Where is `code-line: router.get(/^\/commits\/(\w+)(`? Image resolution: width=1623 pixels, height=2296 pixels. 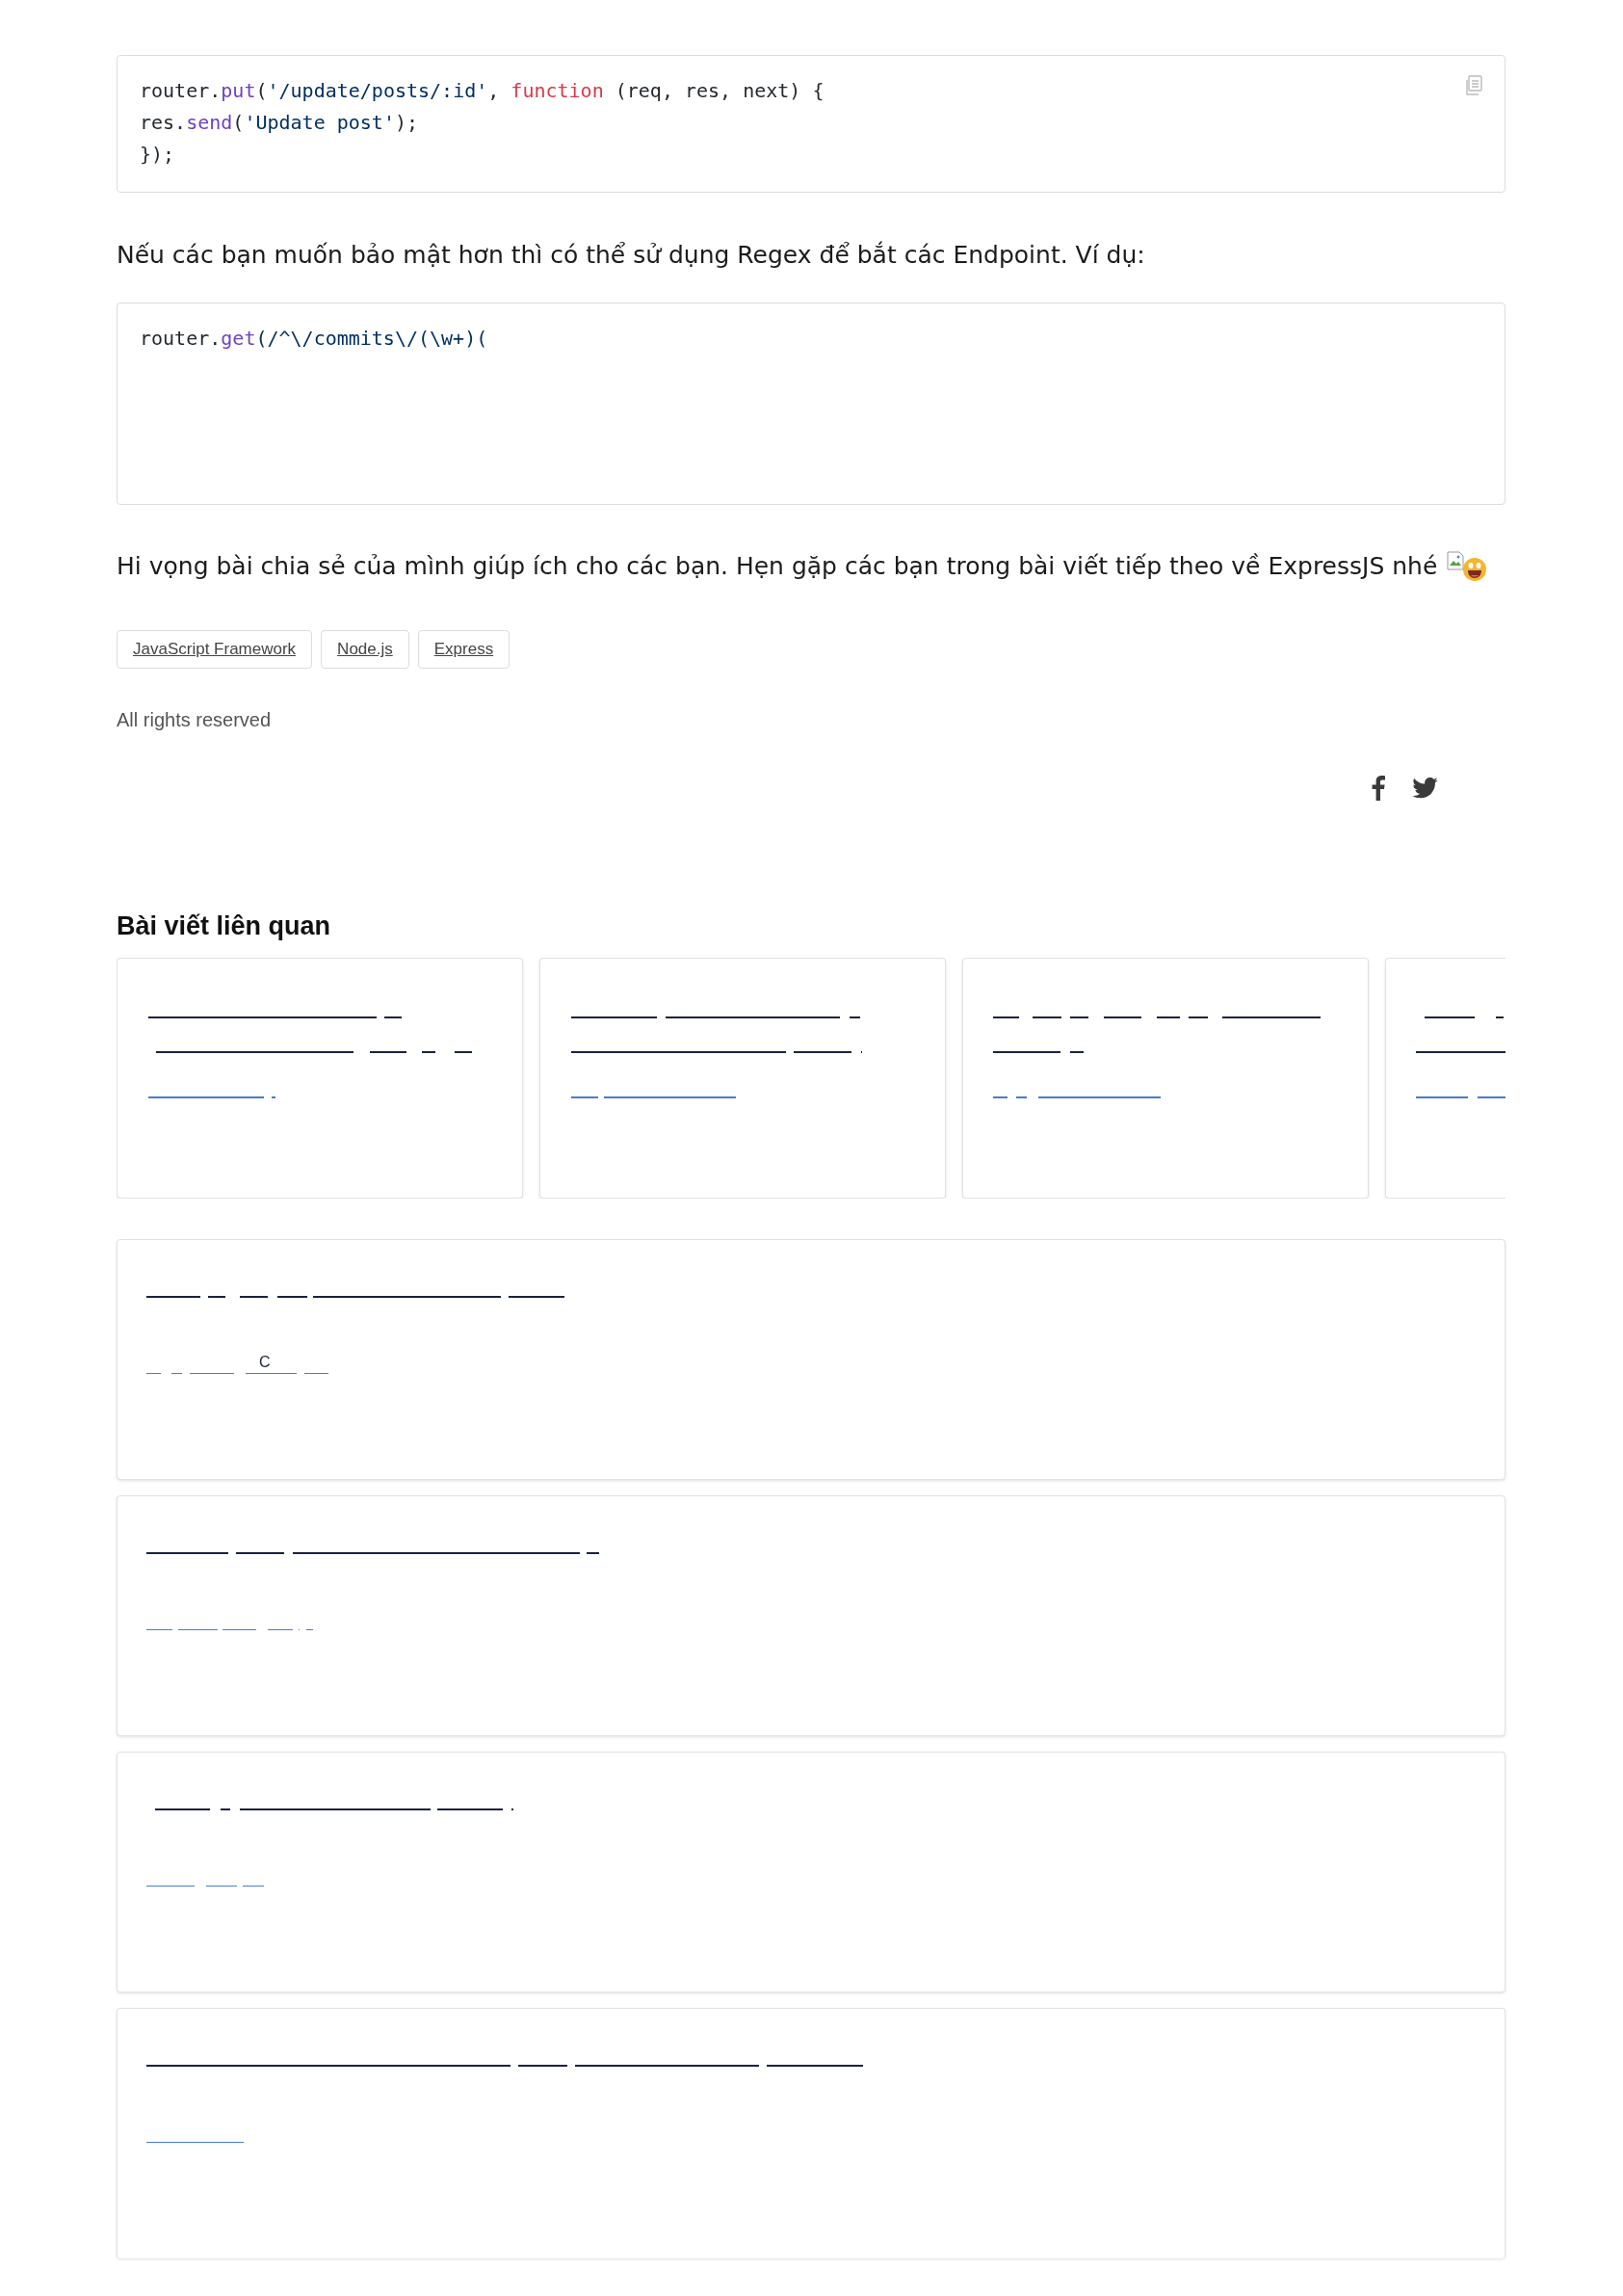
code-line: router.get(/^\/commits\/(\w+)( is located at coordinates (314, 339).